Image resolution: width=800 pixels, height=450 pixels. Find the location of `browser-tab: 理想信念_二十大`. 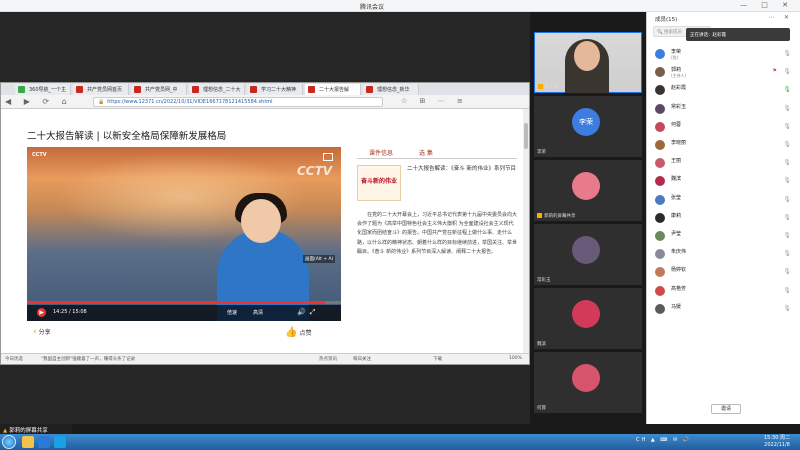

browser-tab: 理想信念_二十大 is located at coordinates (217, 89).